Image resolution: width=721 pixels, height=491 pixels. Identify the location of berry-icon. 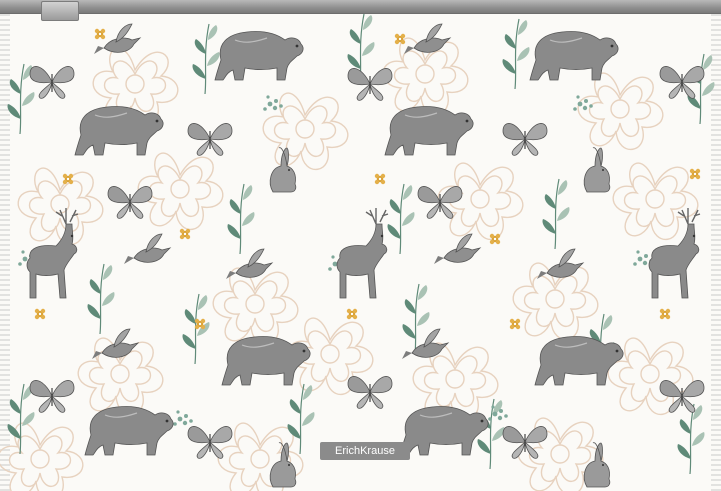
(183, 418).